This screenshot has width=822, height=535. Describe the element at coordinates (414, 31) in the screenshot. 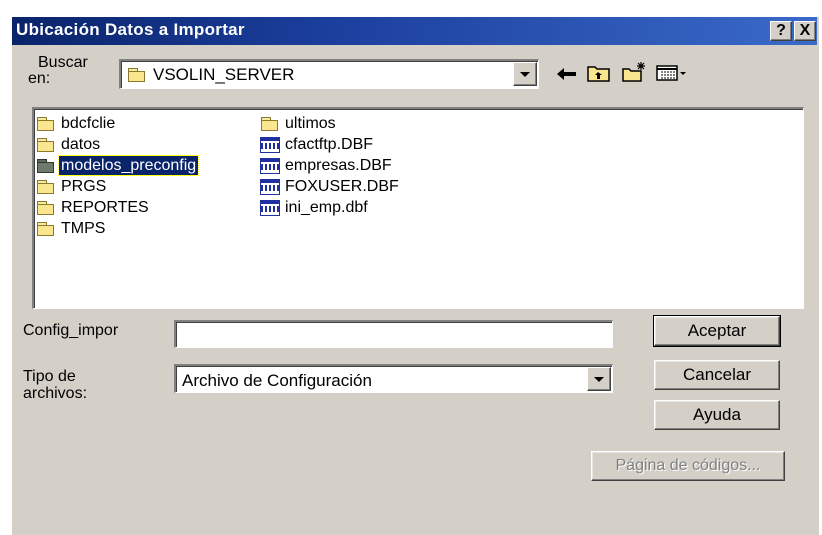

I see `title-bar: Ubicación Datos a Importar ? X` at that location.